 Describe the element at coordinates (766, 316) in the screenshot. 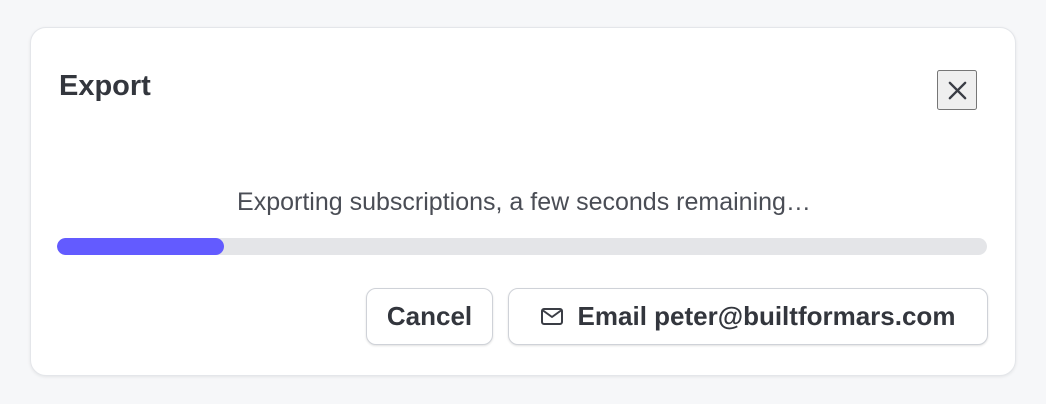

I see `email-button-label: Email peter@builtformars.com` at that location.